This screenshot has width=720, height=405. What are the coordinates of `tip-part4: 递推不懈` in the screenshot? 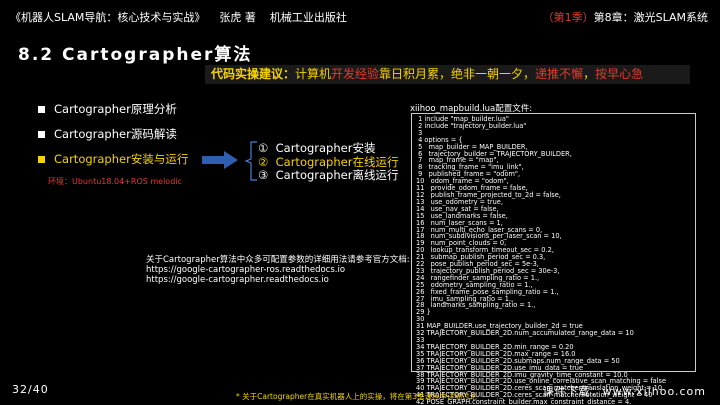 It's located at (559, 74).